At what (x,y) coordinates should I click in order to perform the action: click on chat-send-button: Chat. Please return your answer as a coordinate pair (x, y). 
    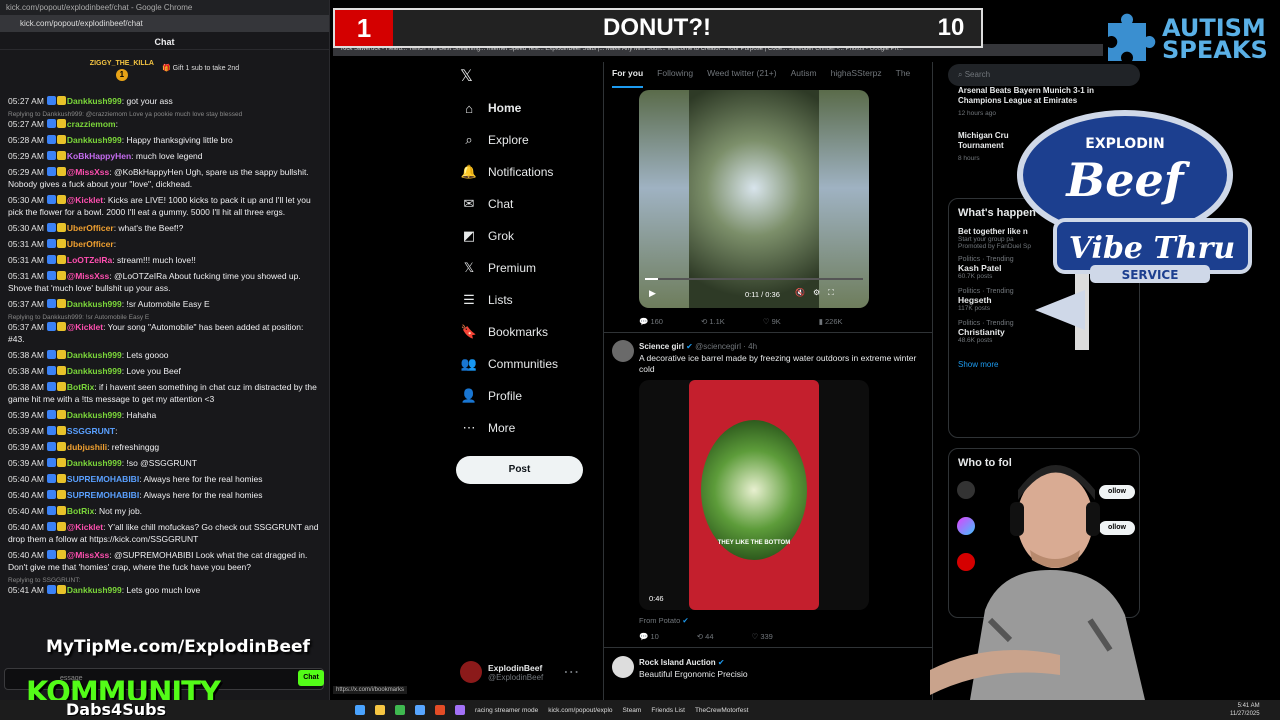
    Looking at the image, I should click on (311, 678).